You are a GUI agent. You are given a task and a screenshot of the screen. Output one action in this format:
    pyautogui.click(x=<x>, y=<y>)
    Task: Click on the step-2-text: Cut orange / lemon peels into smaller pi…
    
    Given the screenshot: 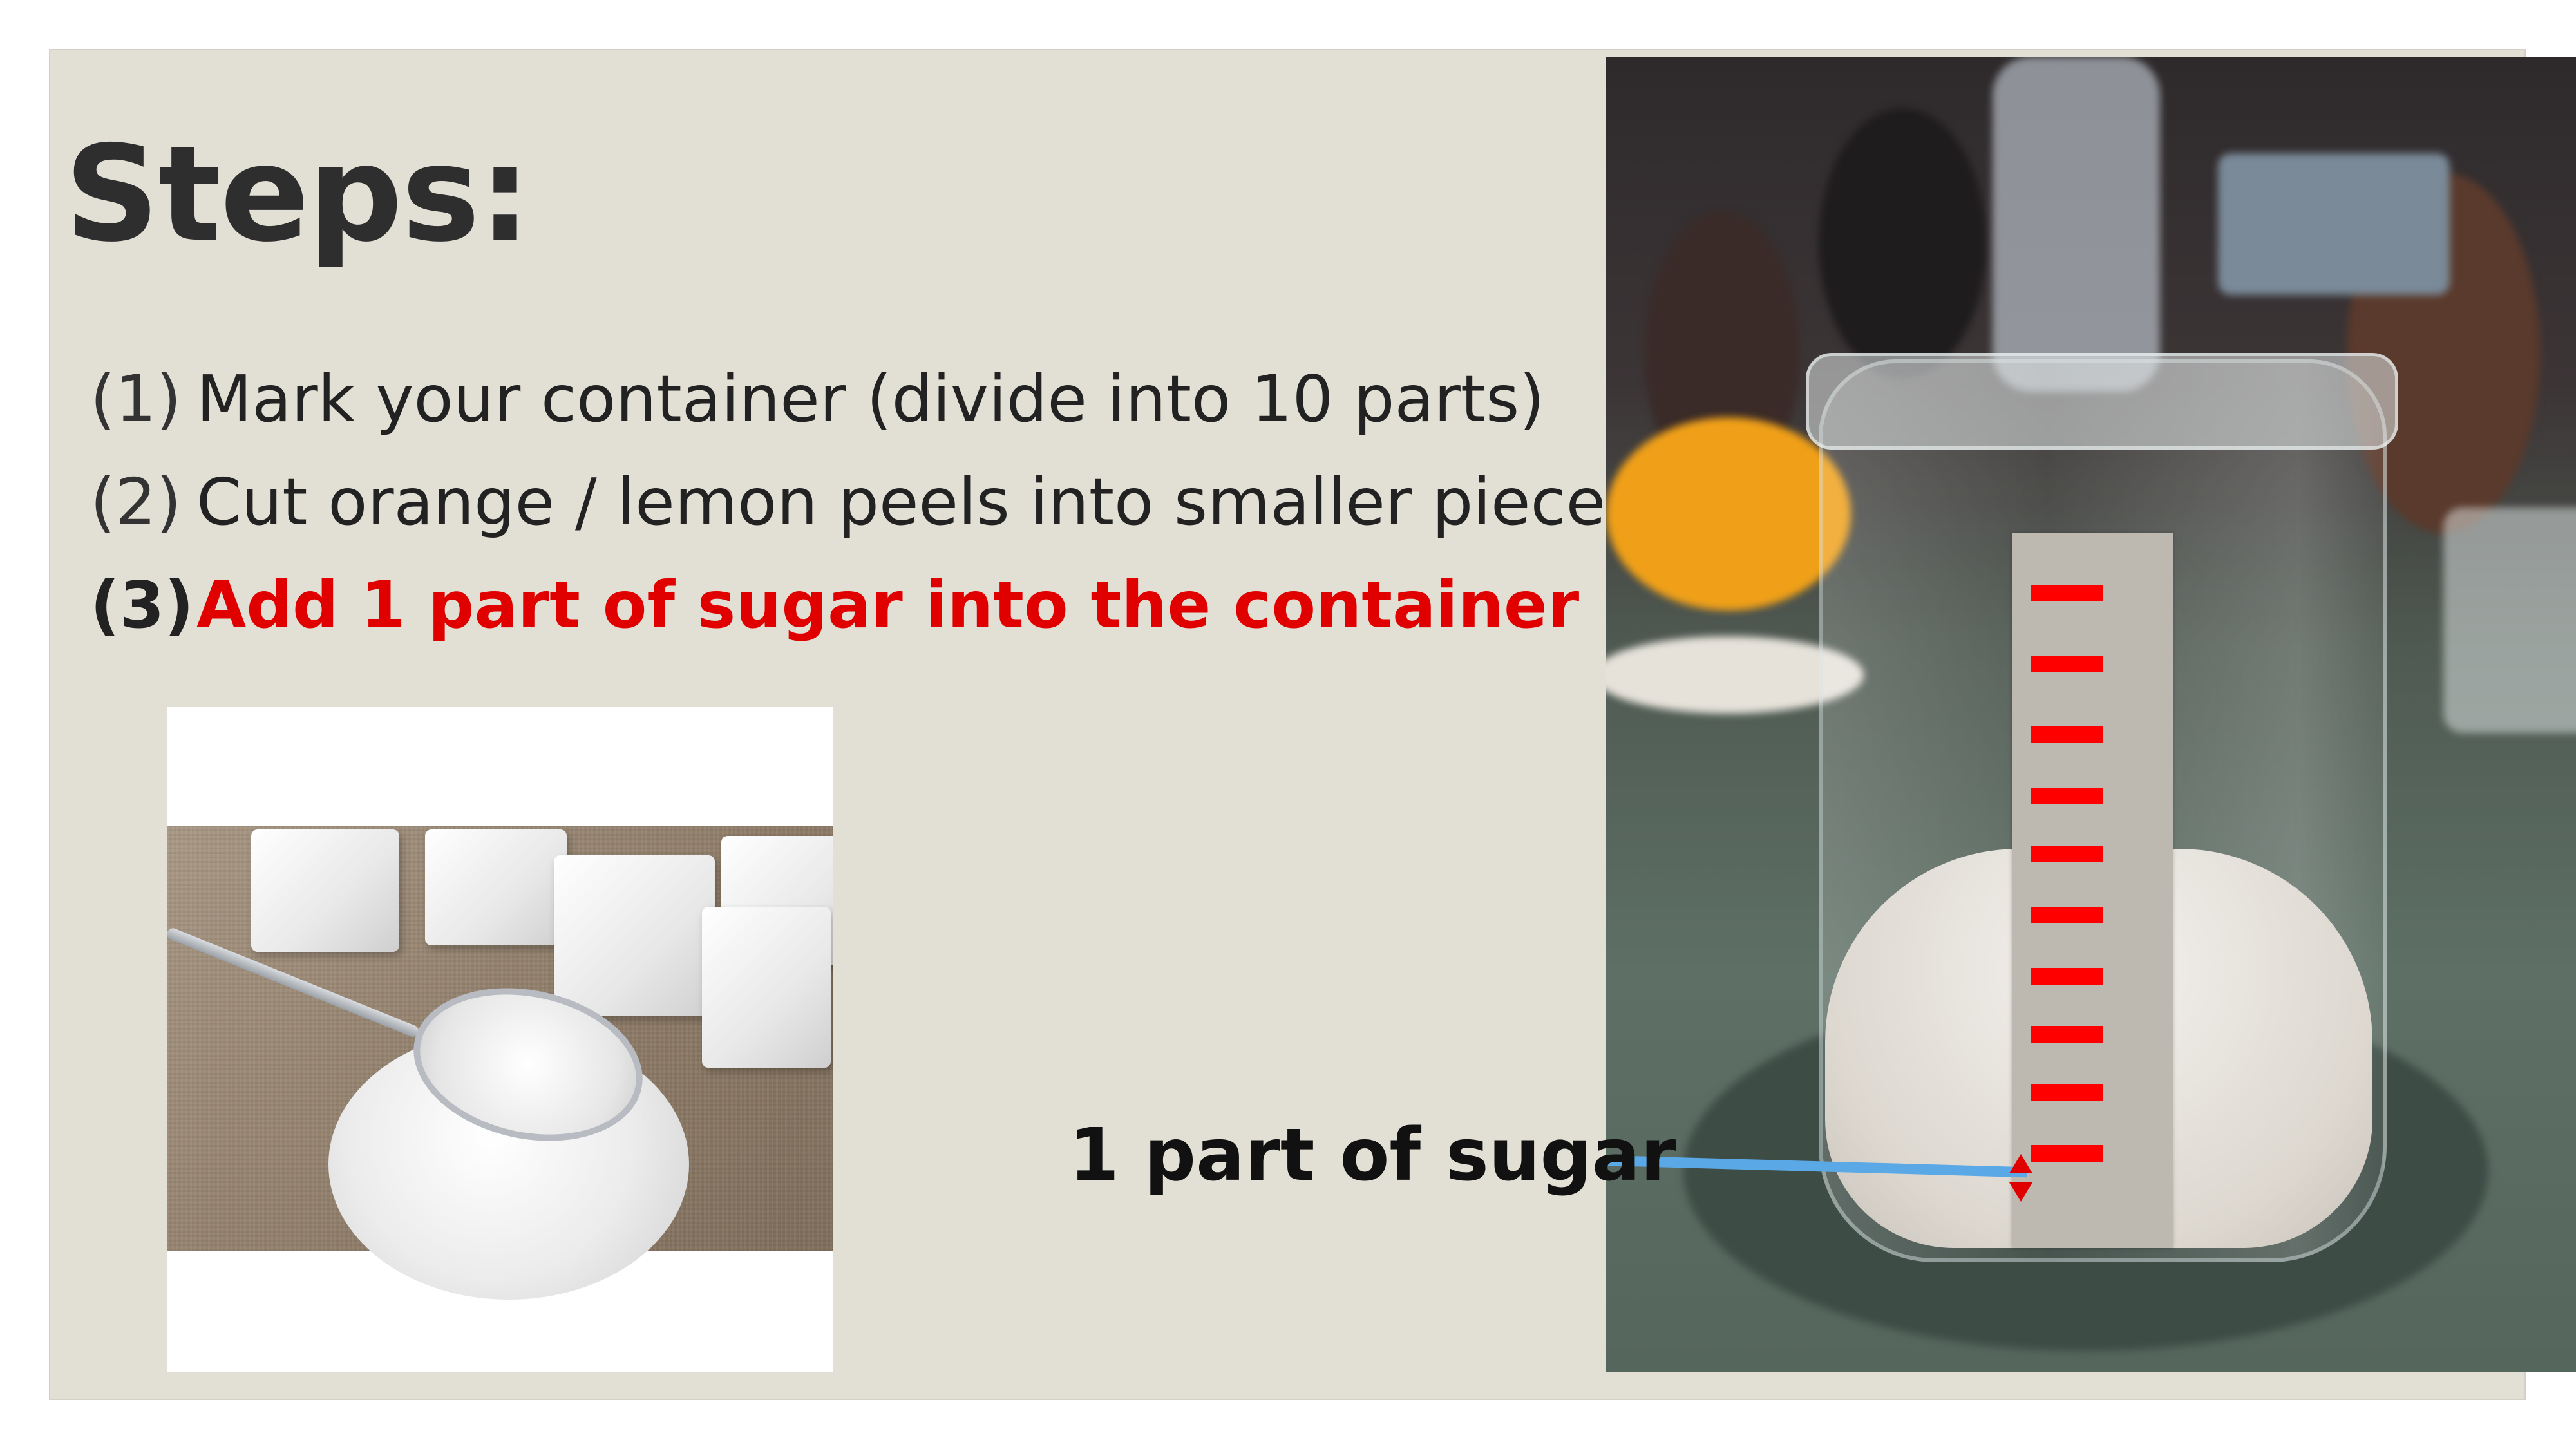 What is the action you would take?
    pyautogui.click(x=918, y=502)
    